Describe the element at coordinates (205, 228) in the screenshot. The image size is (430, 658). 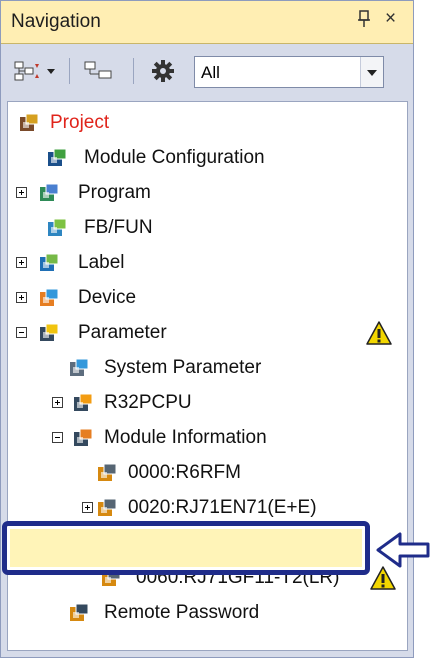
I see `tree-item: FB/FUN` at that location.